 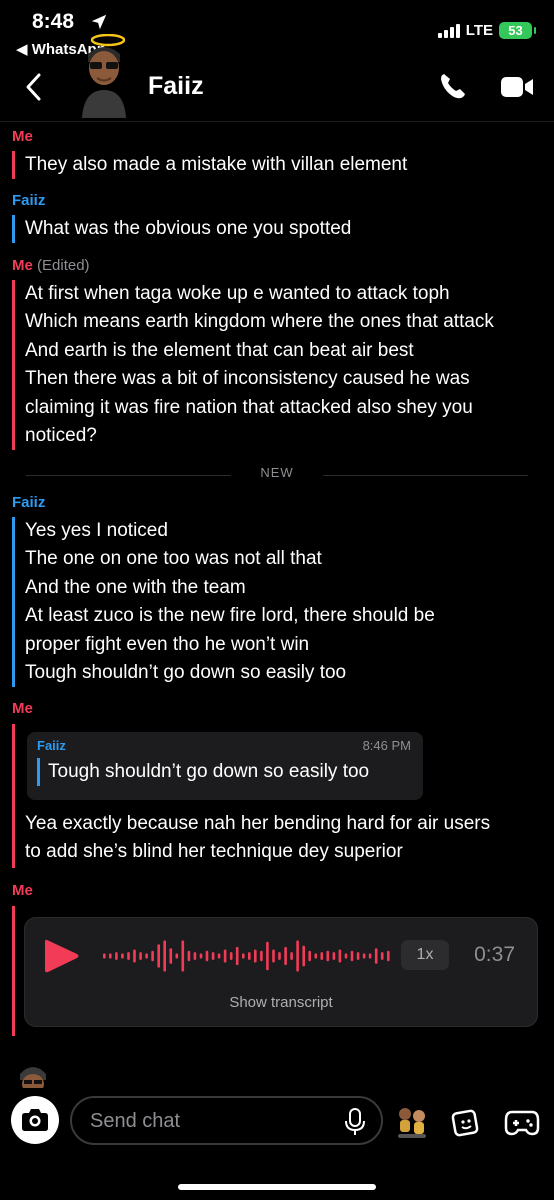 I want to click on waveform, so click(x=248, y=956).